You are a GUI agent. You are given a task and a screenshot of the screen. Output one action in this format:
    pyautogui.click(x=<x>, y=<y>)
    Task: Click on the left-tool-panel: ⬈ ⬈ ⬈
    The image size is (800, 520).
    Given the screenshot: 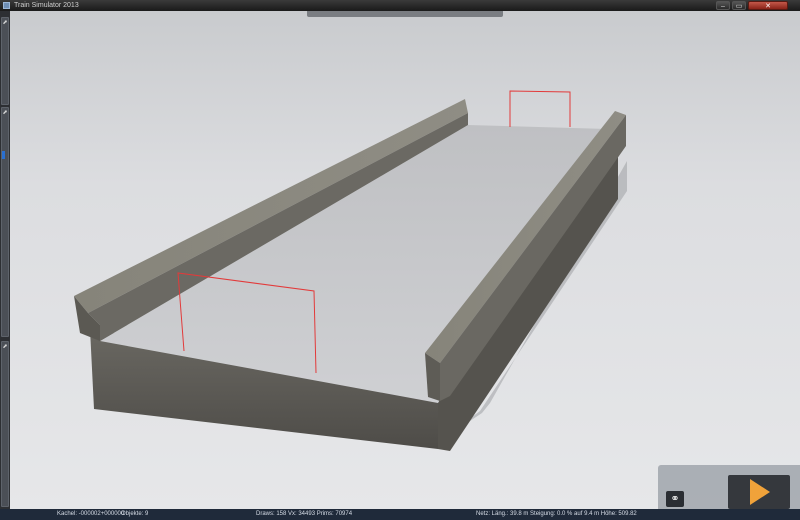 What is the action you would take?
    pyautogui.click(x=5, y=260)
    